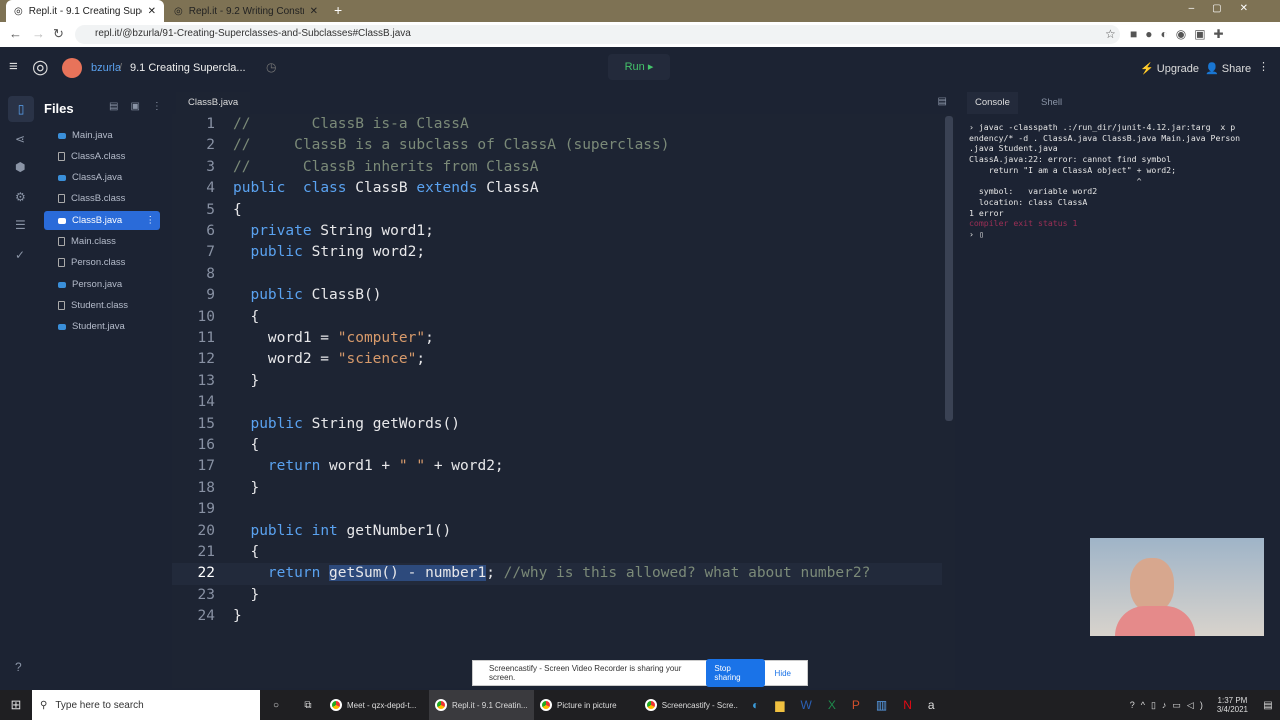 The height and width of the screenshot is (720, 1280). I want to click on tab-shell: Shell, so click(1051, 103).